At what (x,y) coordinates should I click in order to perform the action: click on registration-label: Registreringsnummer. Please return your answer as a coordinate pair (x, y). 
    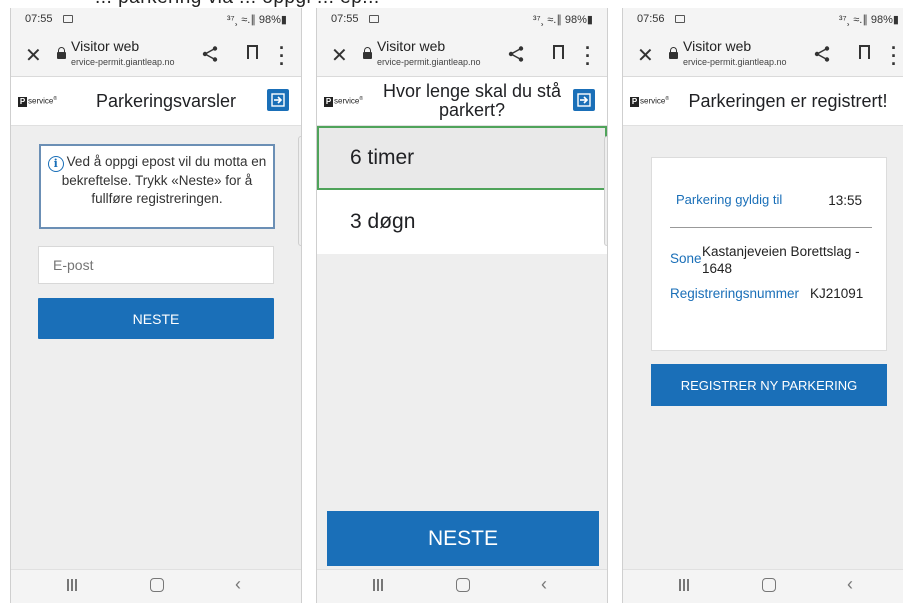
    Looking at the image, I should click on (735, 293).